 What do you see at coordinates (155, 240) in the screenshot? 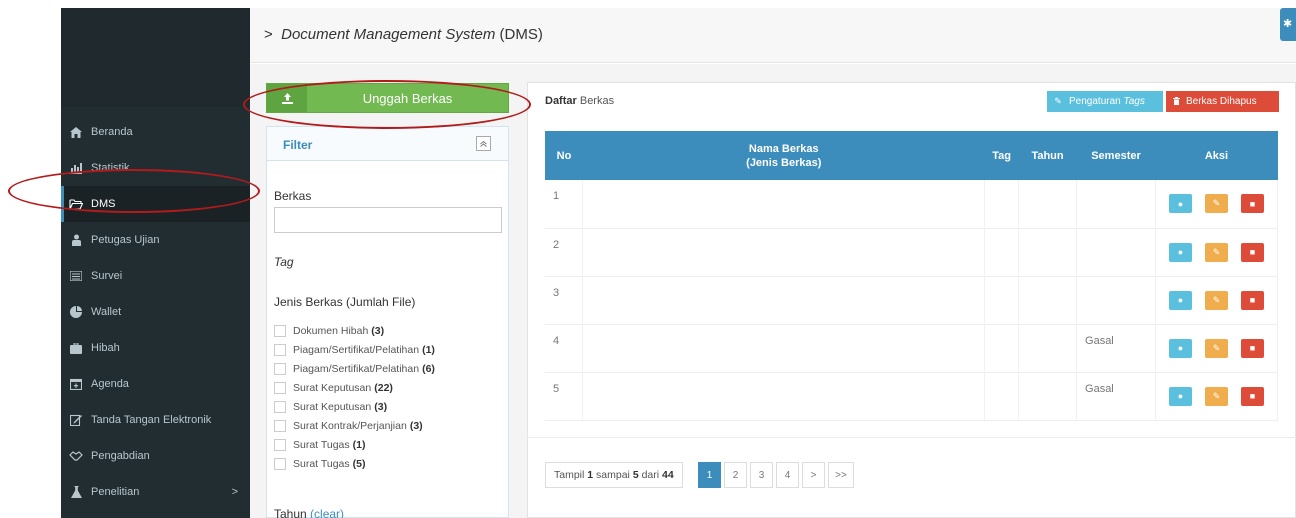
I see `sidebar-item-petugas-ujian: Petugas Ujian` at bounding box center [155, 240].